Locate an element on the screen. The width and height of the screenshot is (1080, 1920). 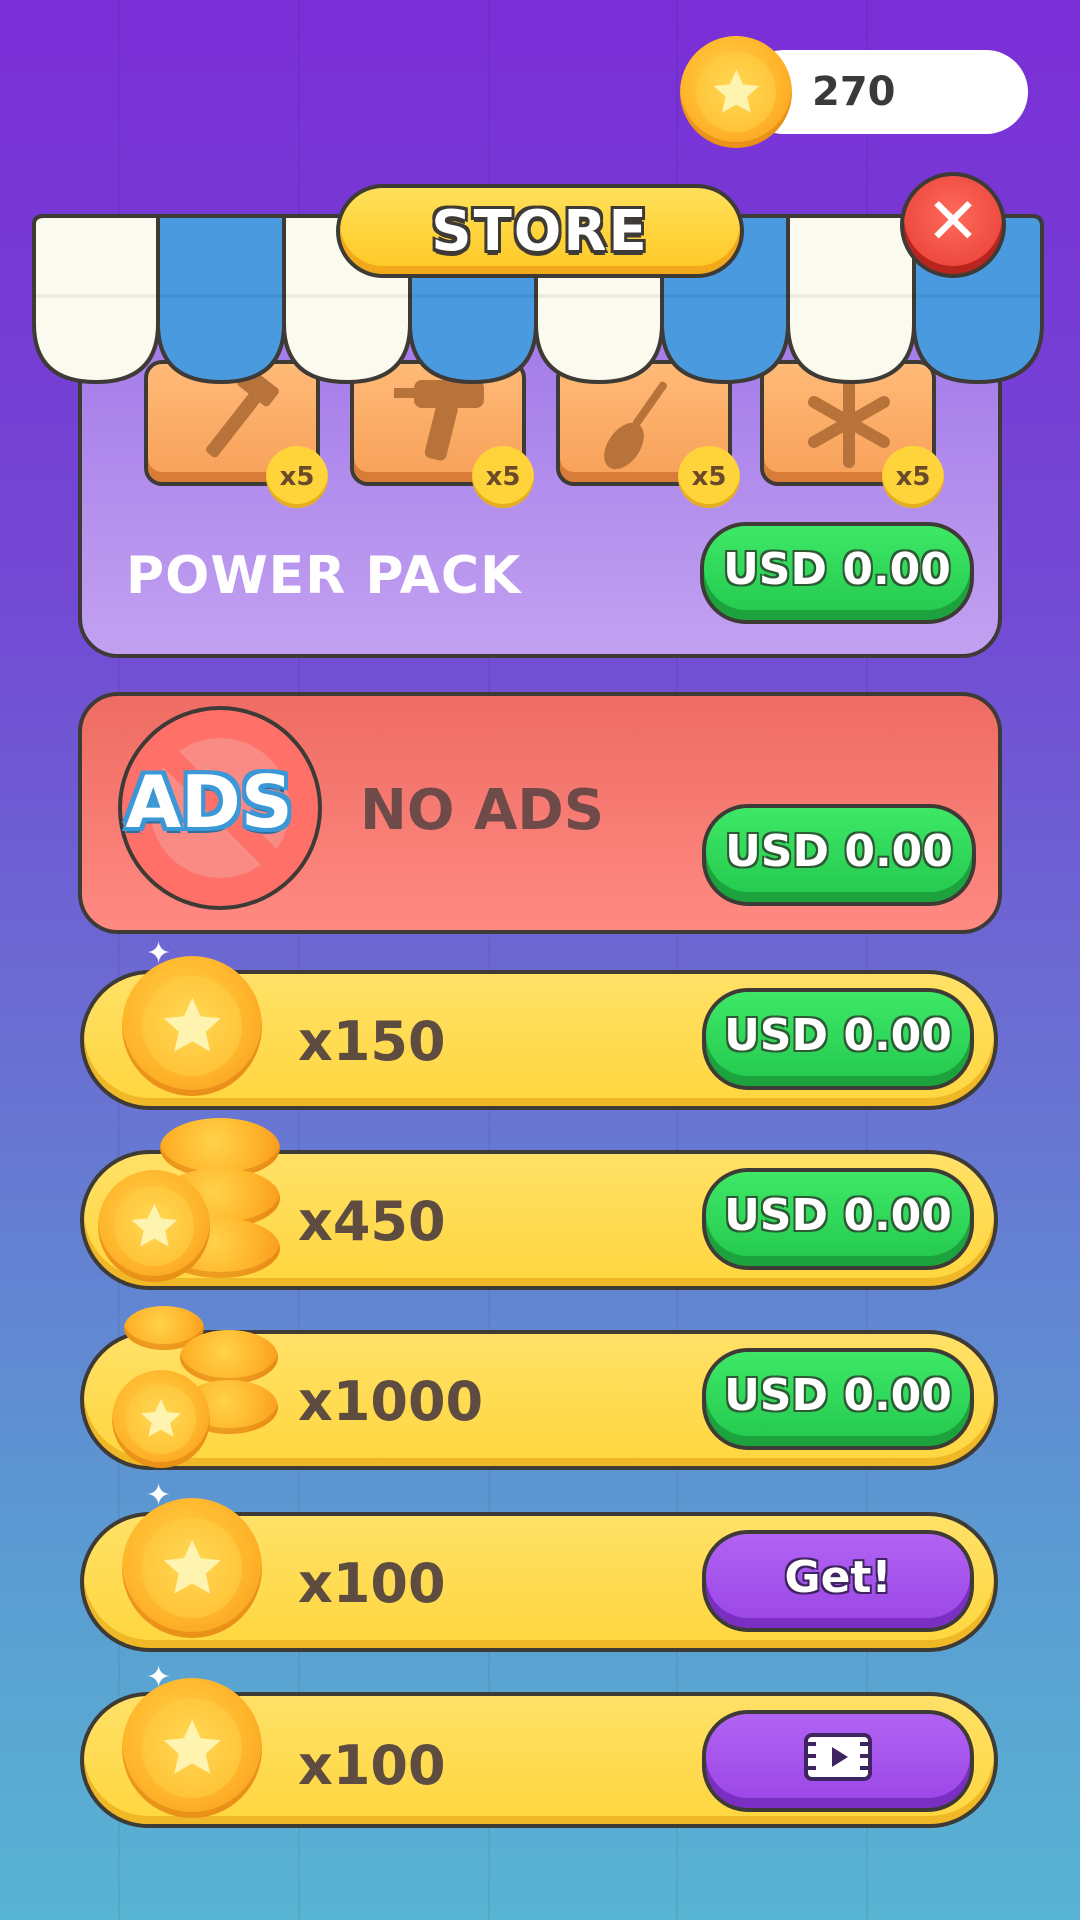
no-ads-icon-text: ADS is located at coordinates (209, 802).